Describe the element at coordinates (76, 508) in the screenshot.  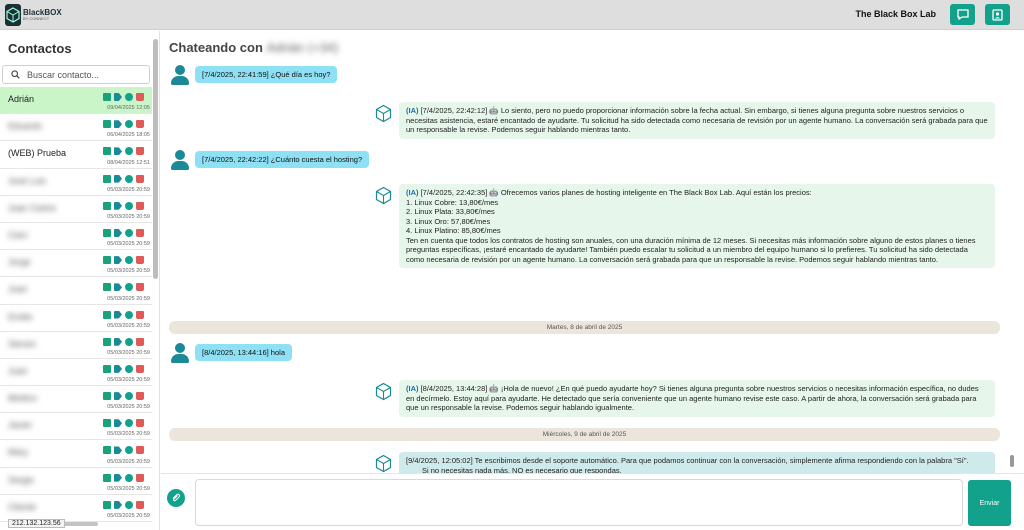
I see `contact-item: Cliente 05/03/2025 20:59` at that location.